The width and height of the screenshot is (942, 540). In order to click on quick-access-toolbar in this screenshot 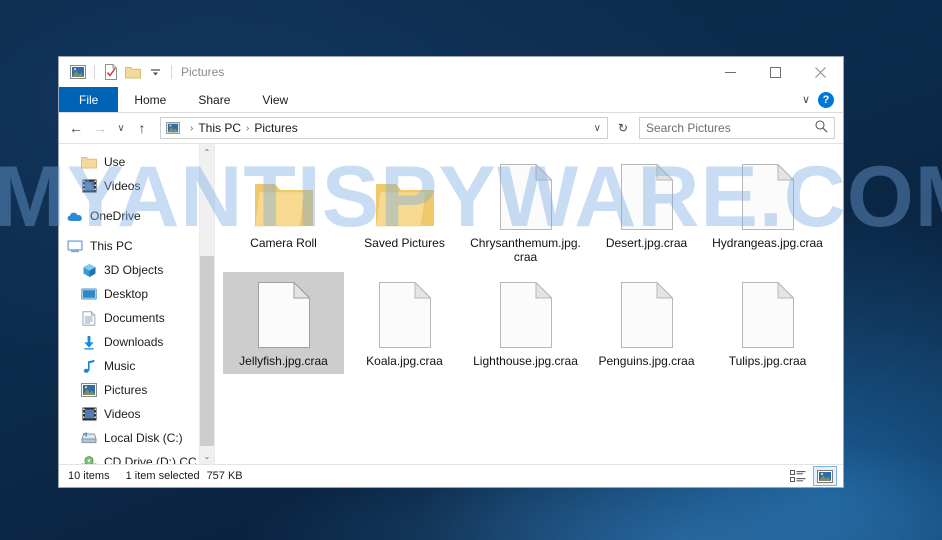, I will do `click(122, 72)`.